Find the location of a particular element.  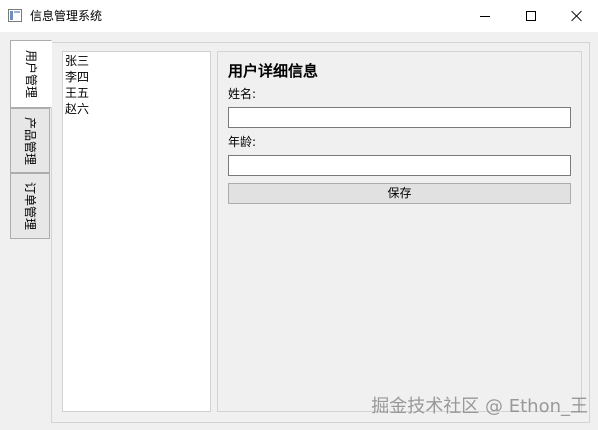

list-item: 王五 is located at coordinates (136, 93).